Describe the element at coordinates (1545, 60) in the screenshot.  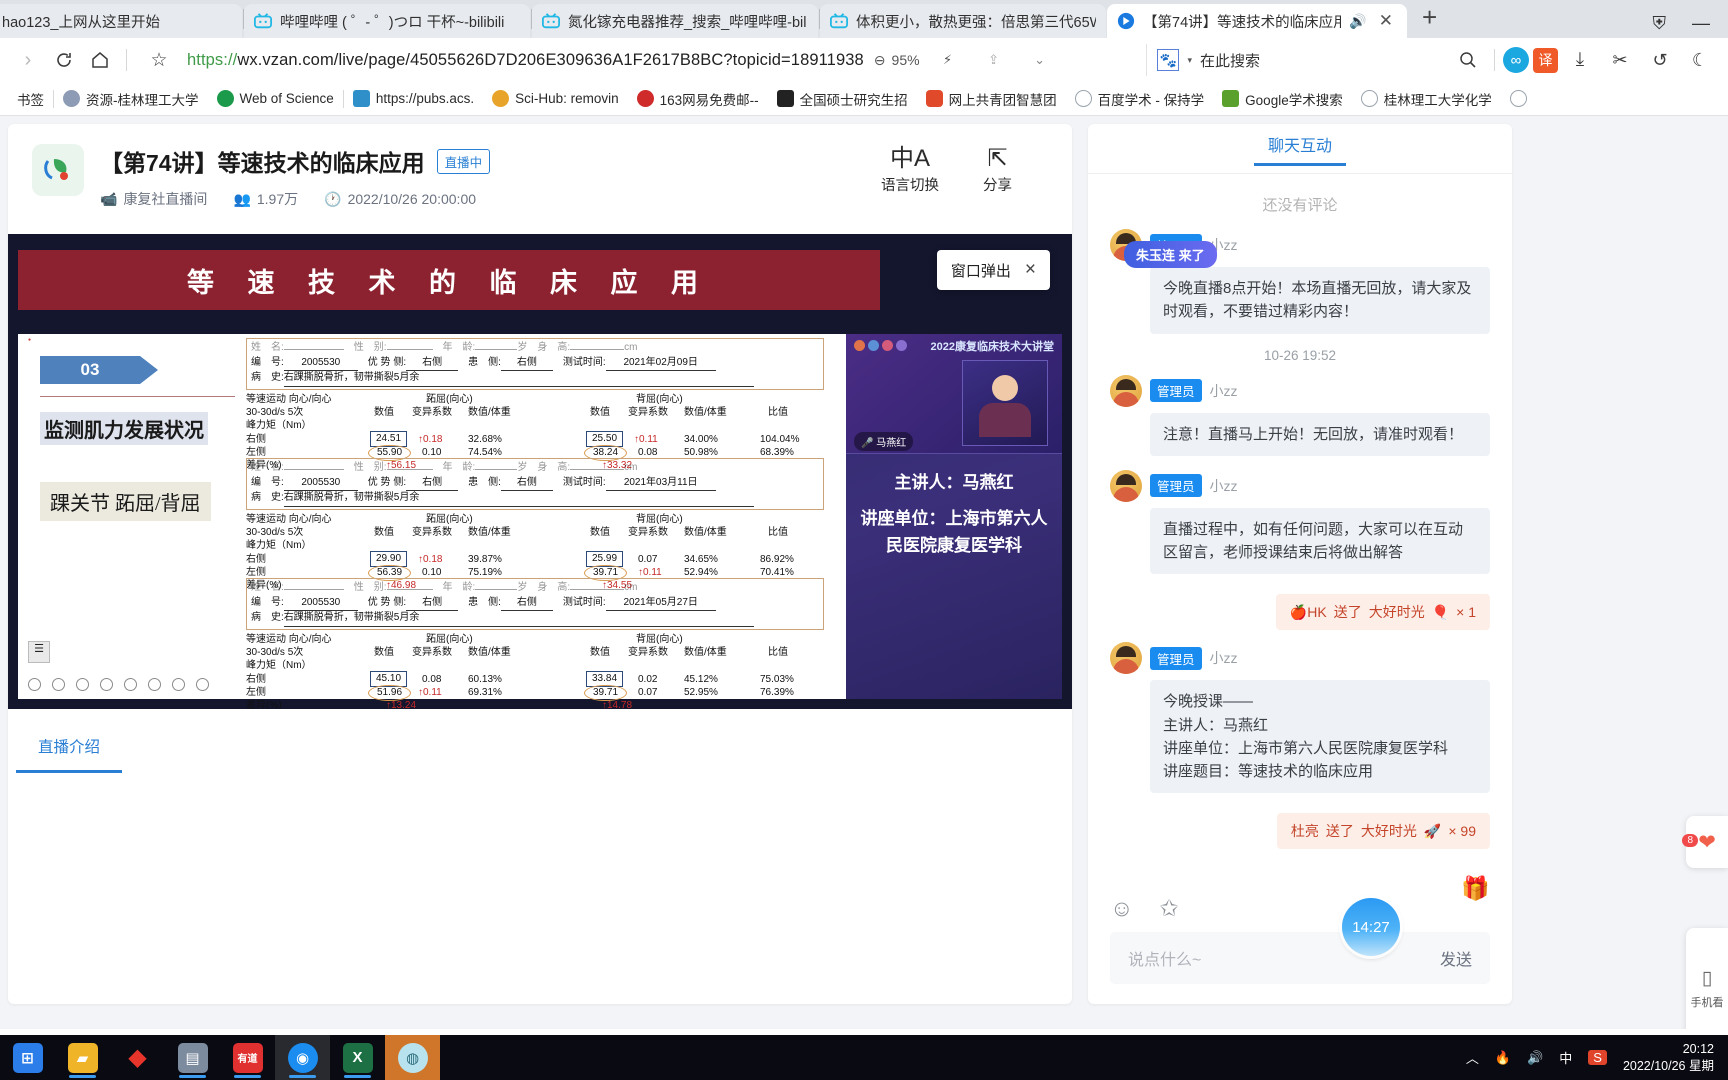
I see `translate-icon: 译` at that location.